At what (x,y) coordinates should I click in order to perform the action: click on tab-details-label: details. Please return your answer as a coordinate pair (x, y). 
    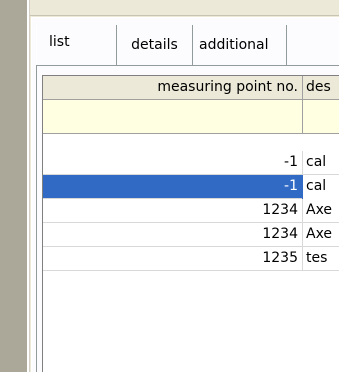
    Looking at the image, I should click on (154, 45).